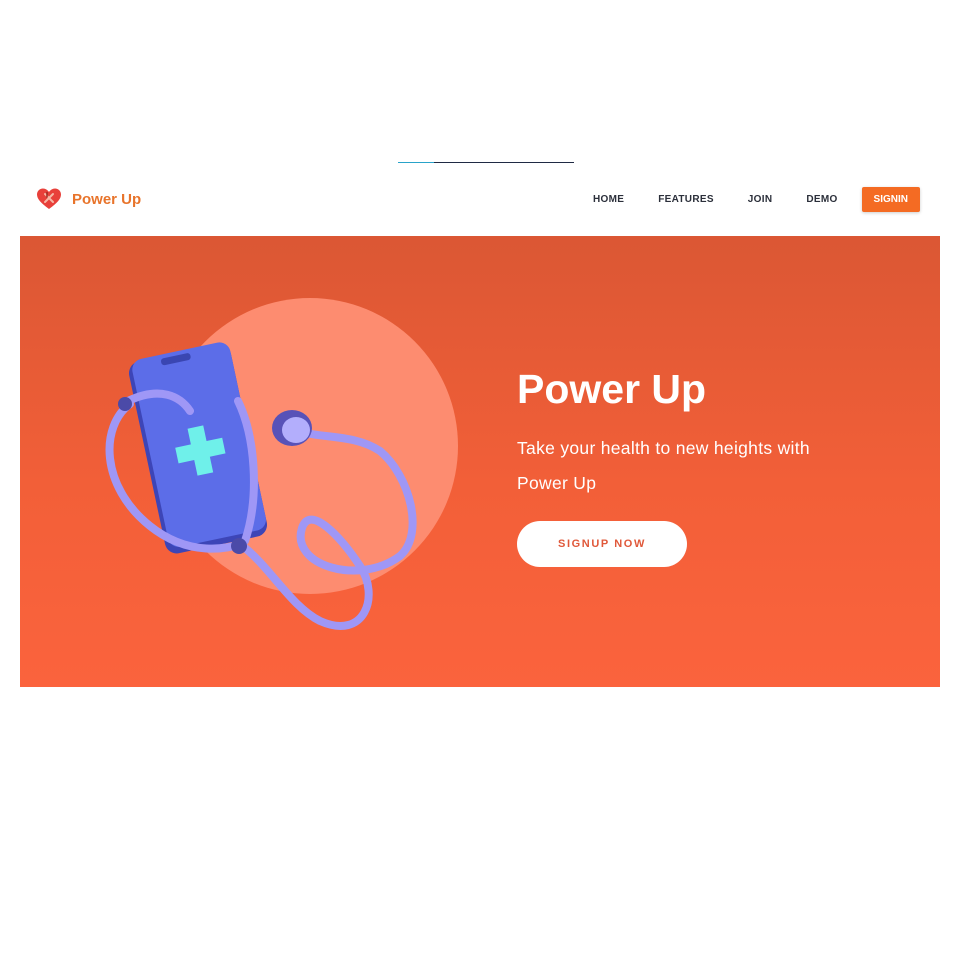  I want to click on nav-menu: HOME FEATURES JOIN DEMO SIGNIN, so click(756, 199).